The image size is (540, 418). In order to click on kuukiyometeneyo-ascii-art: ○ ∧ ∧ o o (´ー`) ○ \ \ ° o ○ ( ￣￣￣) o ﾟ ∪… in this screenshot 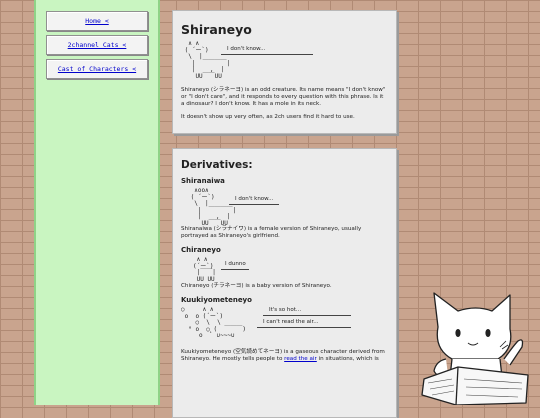, I will do `click(284, 327)`.